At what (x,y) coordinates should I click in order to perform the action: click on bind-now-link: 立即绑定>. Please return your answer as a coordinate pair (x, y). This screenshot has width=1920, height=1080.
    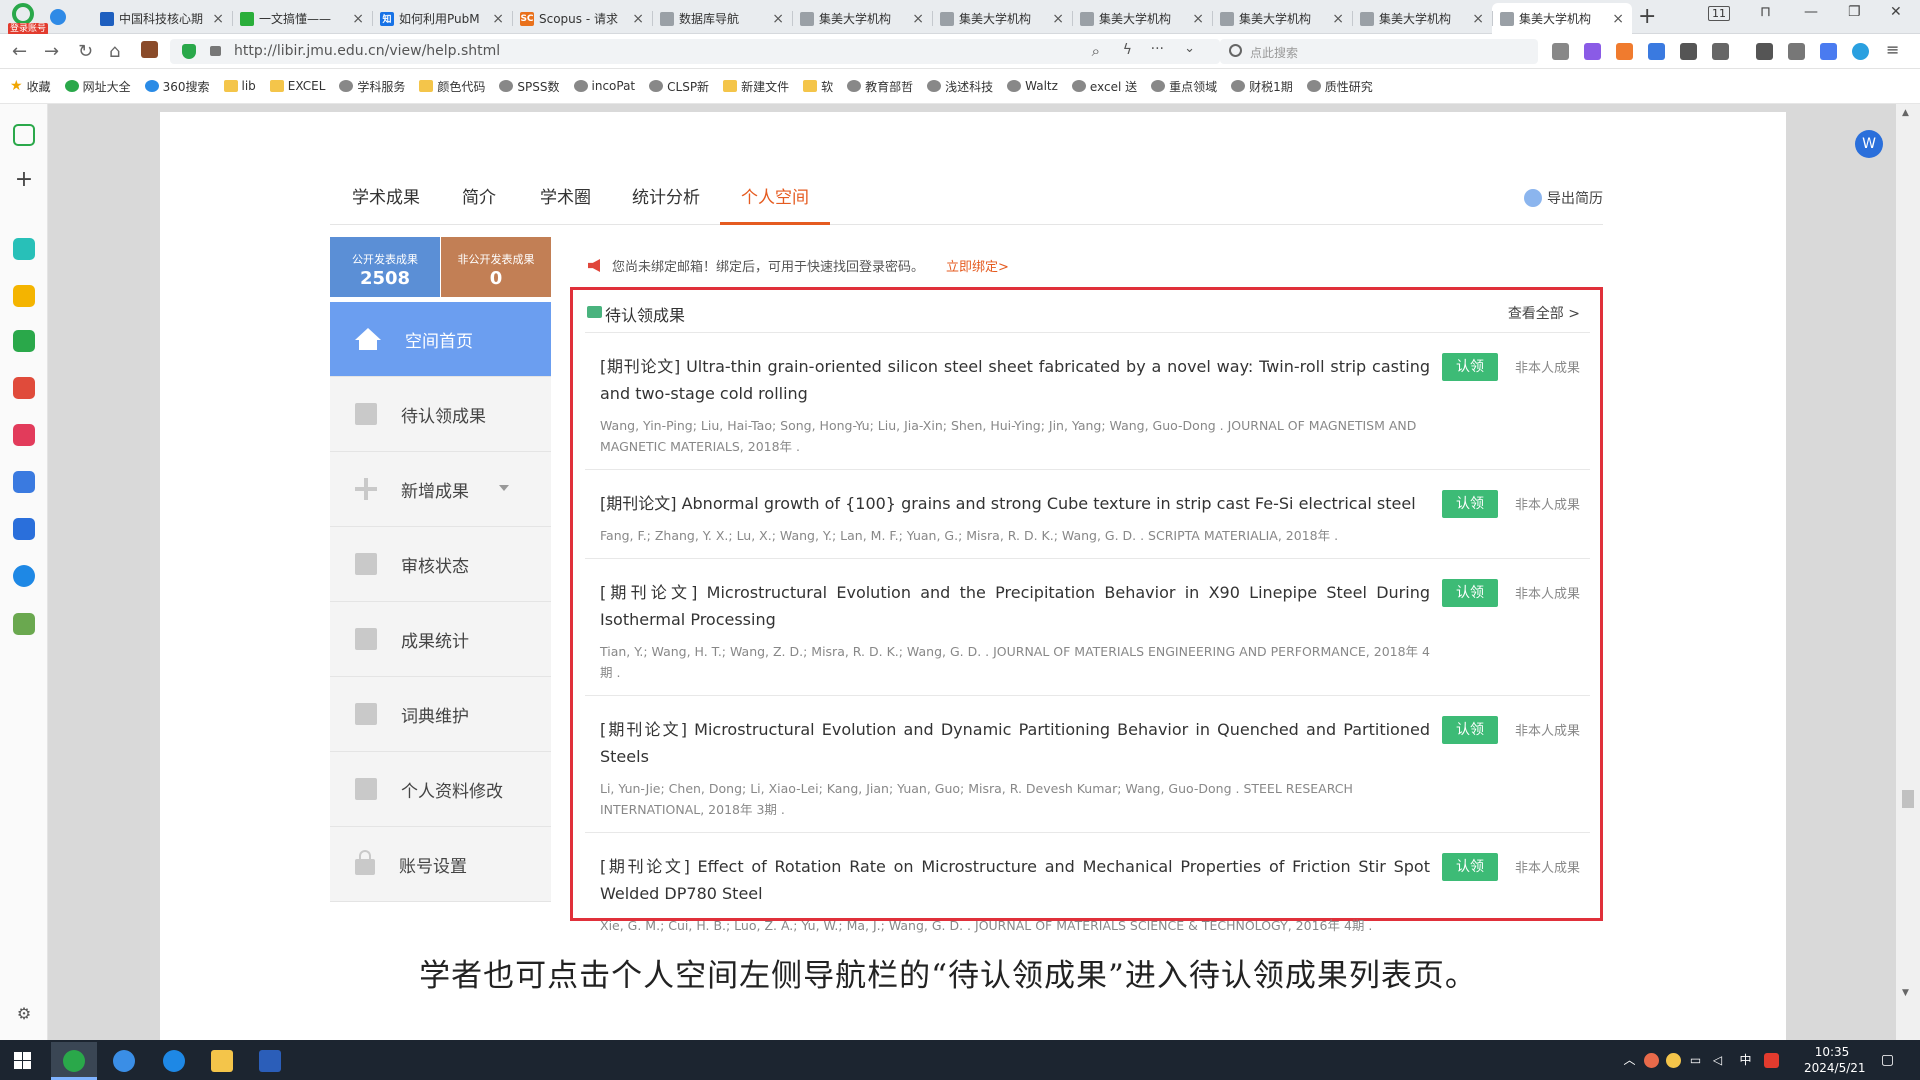
    Looking at the image, I should click on (977, 265).